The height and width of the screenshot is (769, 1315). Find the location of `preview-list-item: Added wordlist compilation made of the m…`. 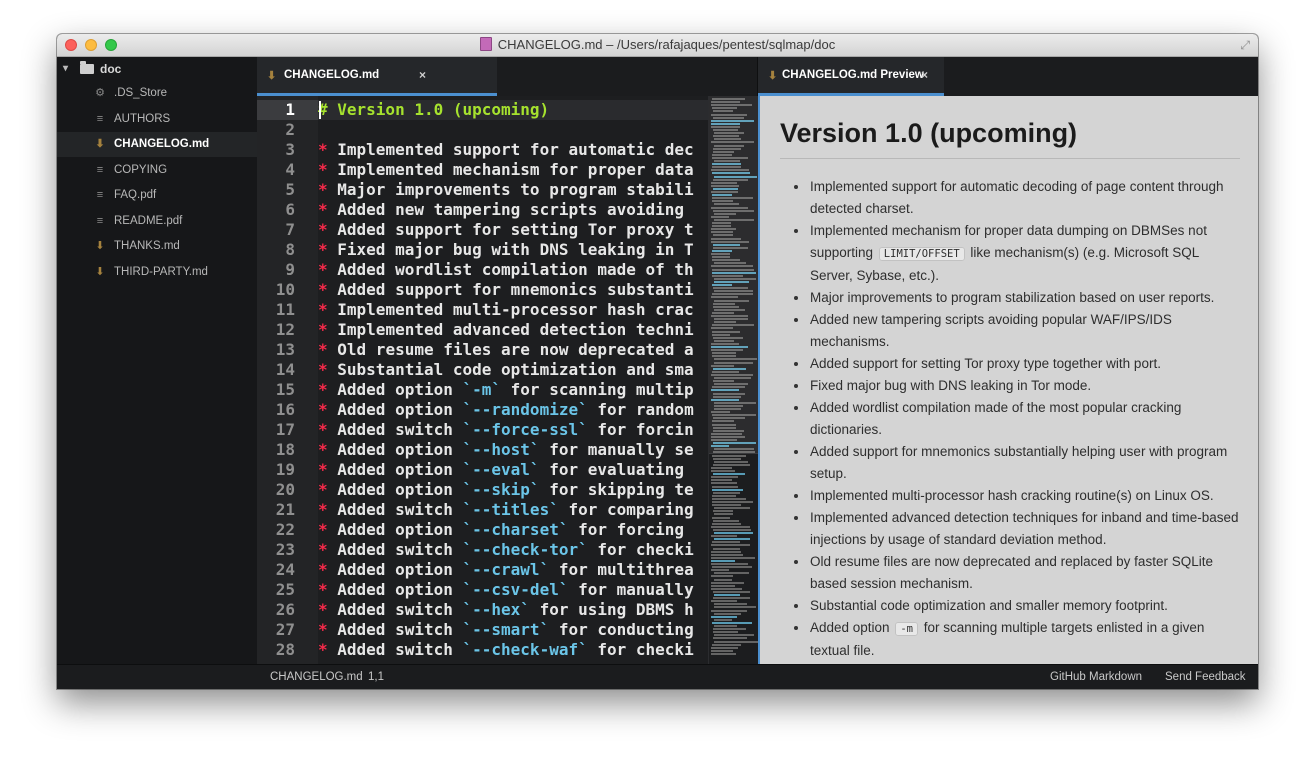

preview-list-item: Added wordlist compilation made of the m… is located at coordinates (1009, 419).